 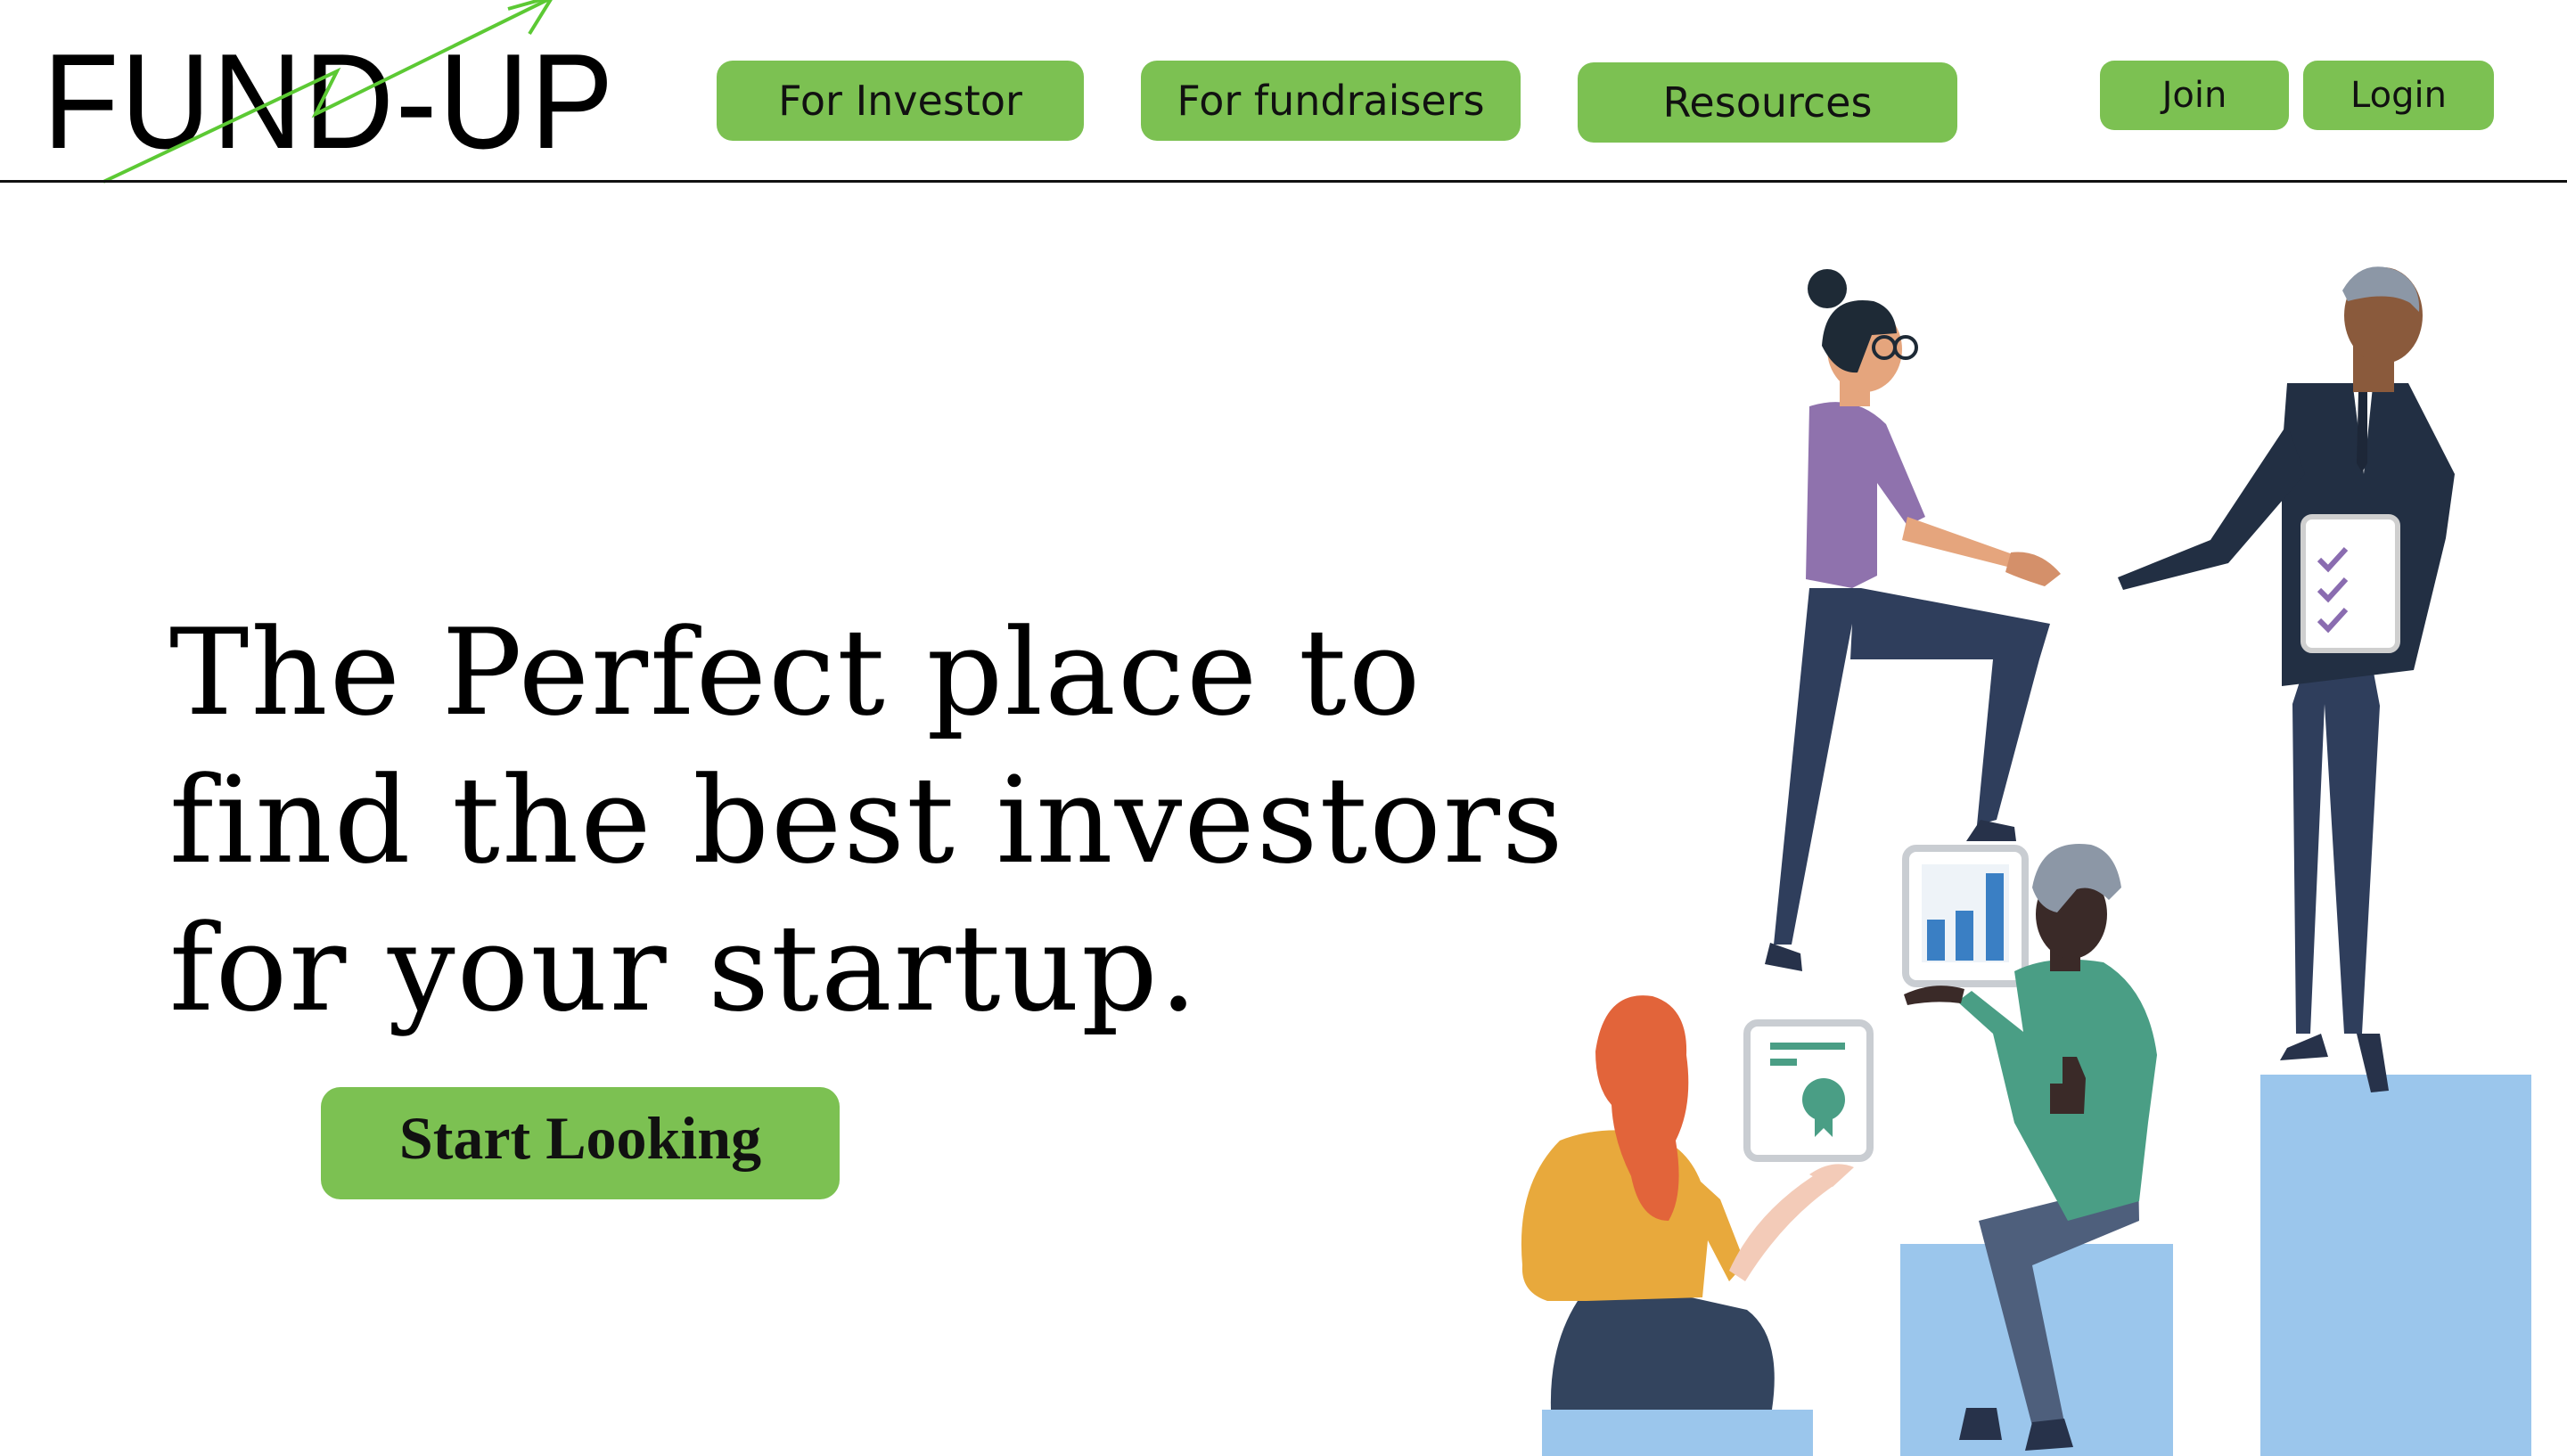 What do you see at coordinates (580, 1143) in the screenshot?
I see `start-looking-button: Start Looking` at bounding box center [580, 1143].